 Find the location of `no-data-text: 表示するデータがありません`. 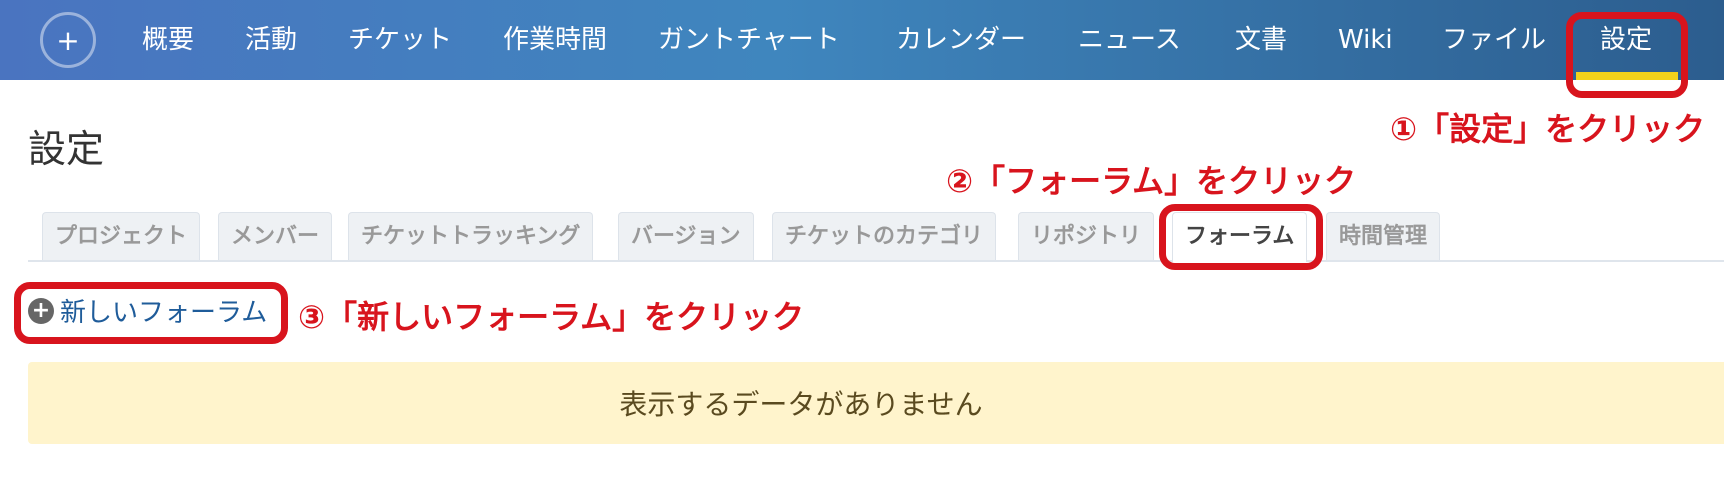

no-data-text: 表示するデータがありません is located at coordinates (801, 404).